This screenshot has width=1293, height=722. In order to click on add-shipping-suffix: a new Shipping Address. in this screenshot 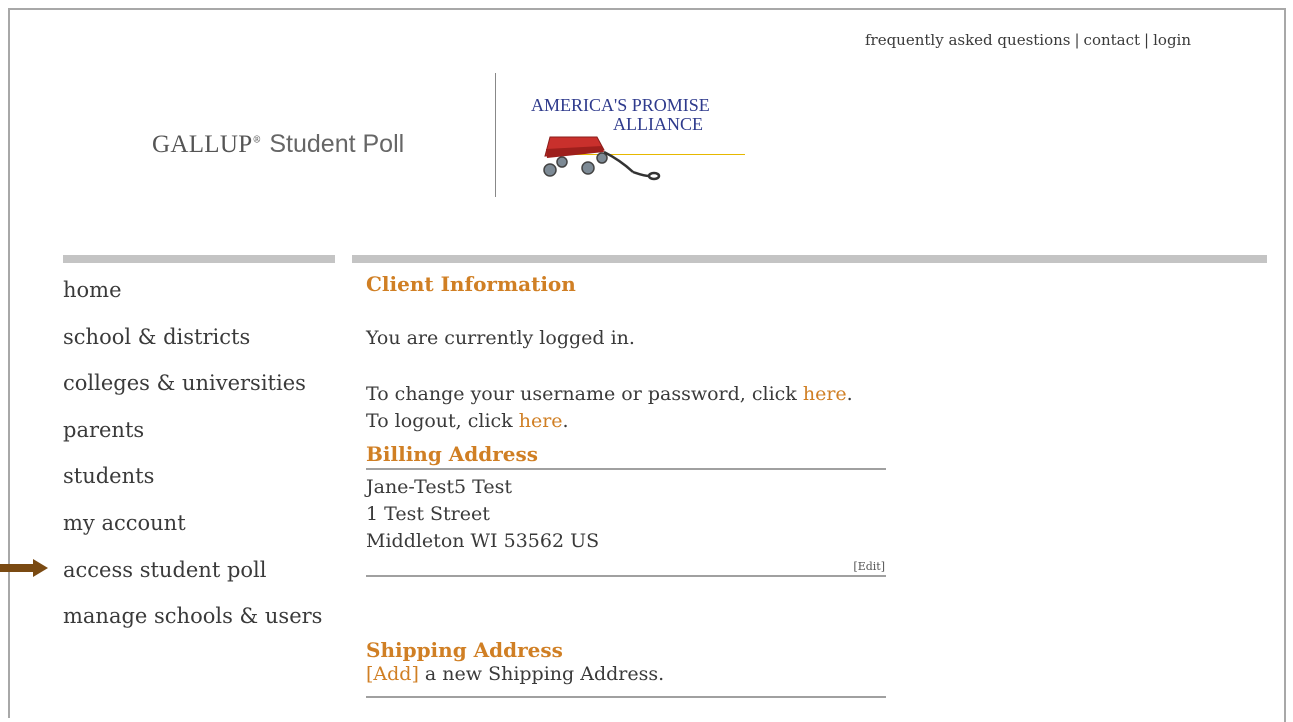, I will do `click(541, 674)`.